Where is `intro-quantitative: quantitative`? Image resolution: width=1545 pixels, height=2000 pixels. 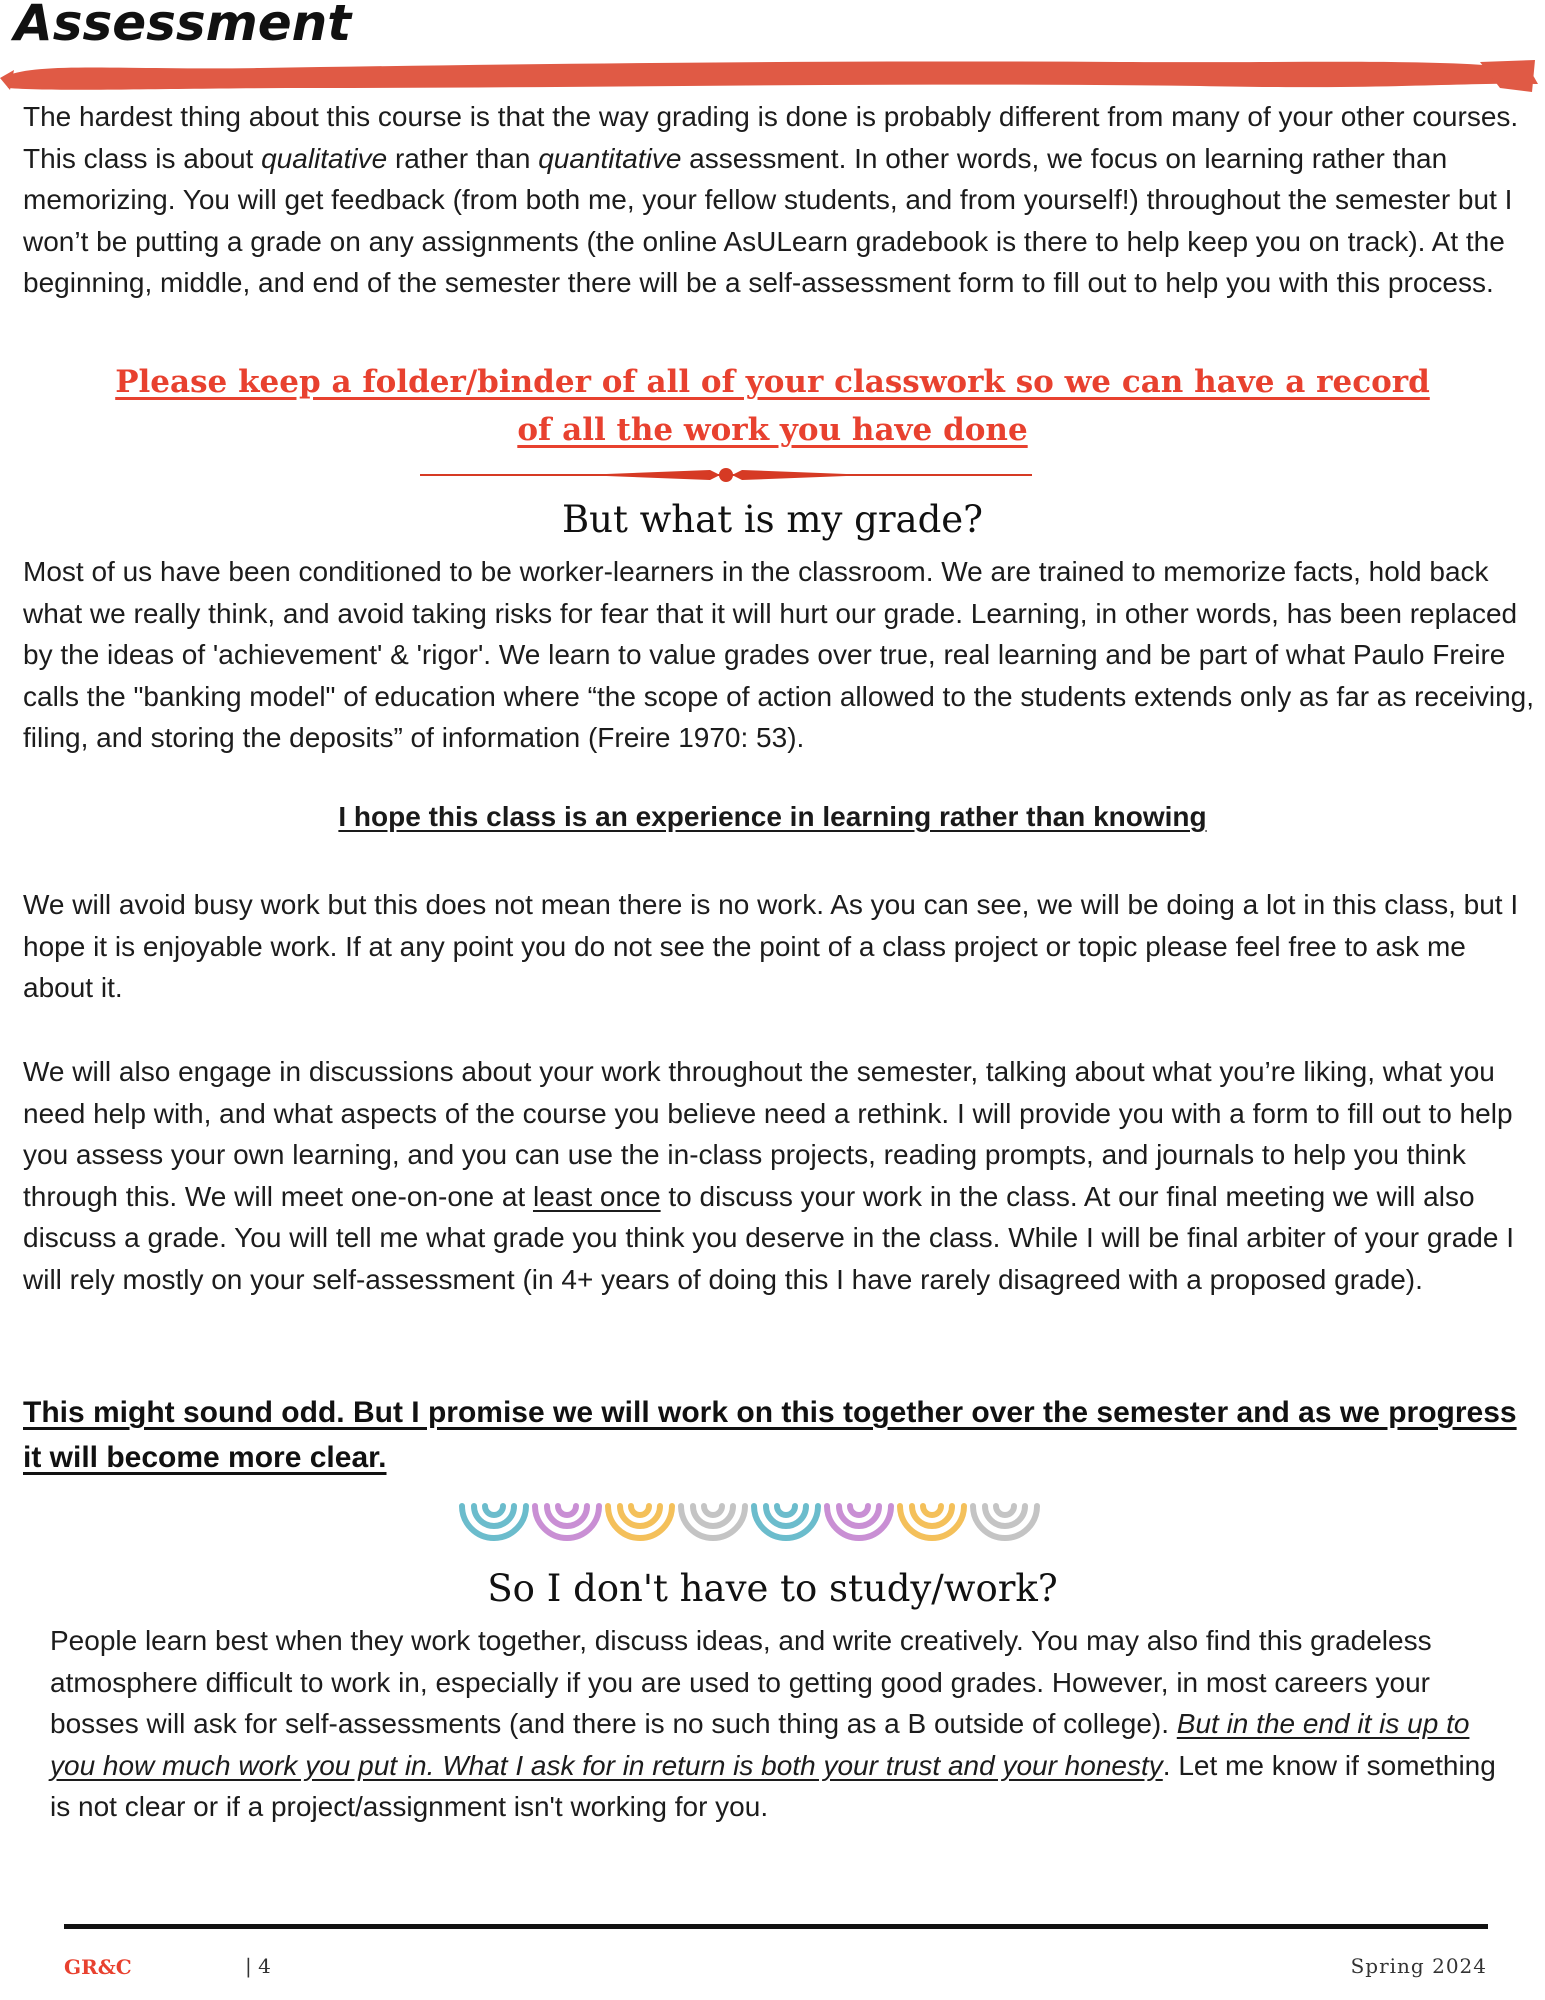
intro-quantitative: quantitative is located at coordinates (610, 158).